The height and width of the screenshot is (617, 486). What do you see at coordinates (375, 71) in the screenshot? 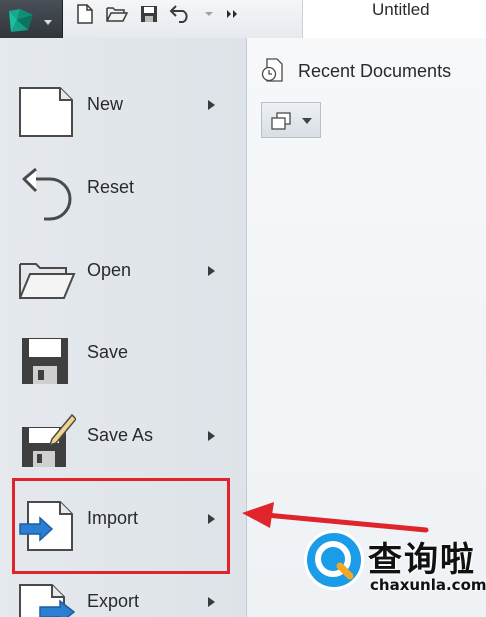
I see `recent-documents-heading: Recent Documents` at bounding box center [375, 71].